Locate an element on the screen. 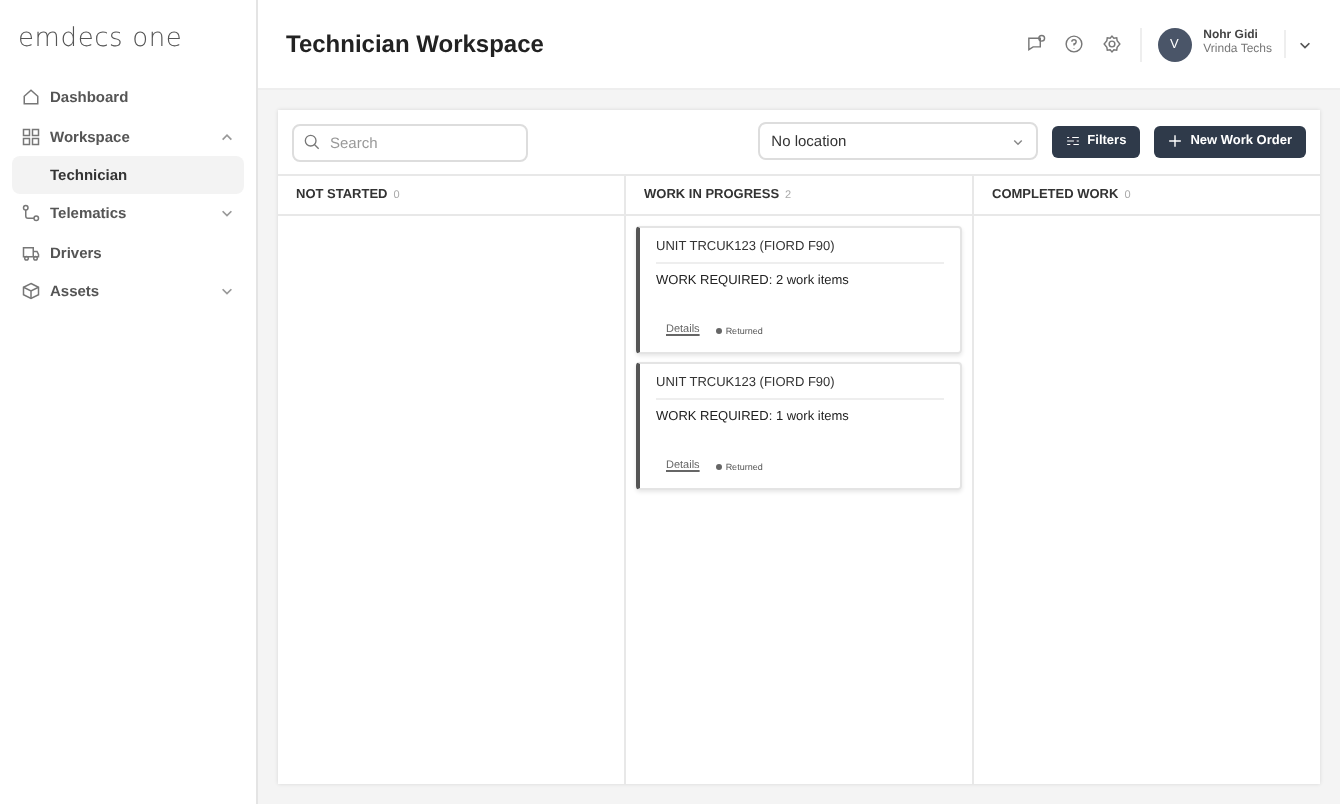 This screenshot has height=804, width=1340. search-icon is located at coordinates (312, 141).